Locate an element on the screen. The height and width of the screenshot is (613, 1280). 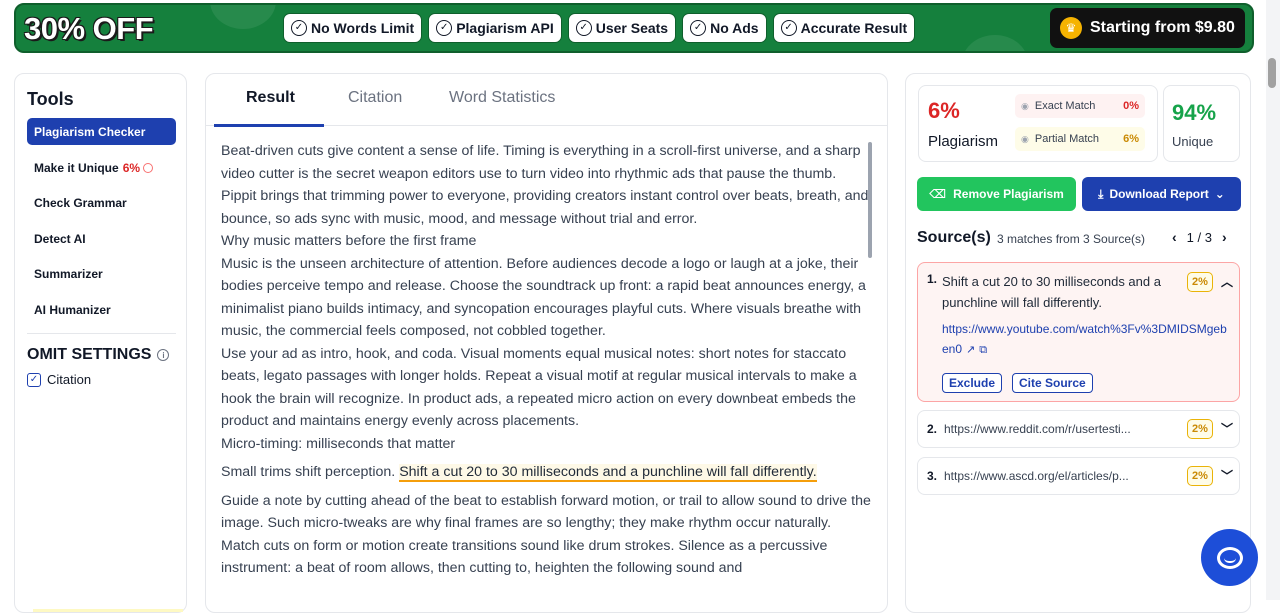
source-number: 3. is located at coordinates (932, 476).